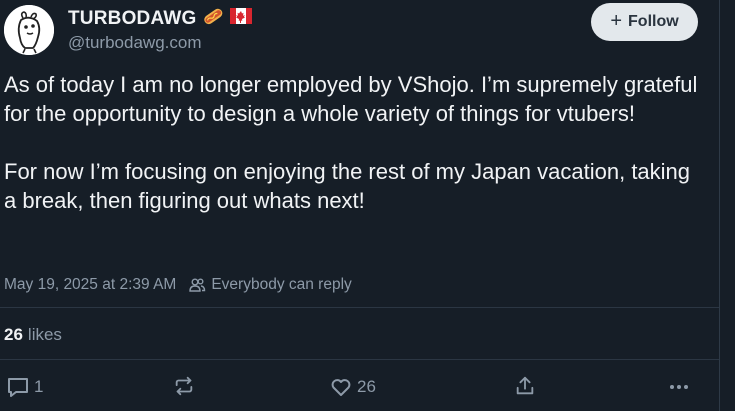 This screenshot has height=411, width=735. Describe the element at coordinates (281, 284) in the screenshot. I see `reply-setting: Everybody can reply` at that location.